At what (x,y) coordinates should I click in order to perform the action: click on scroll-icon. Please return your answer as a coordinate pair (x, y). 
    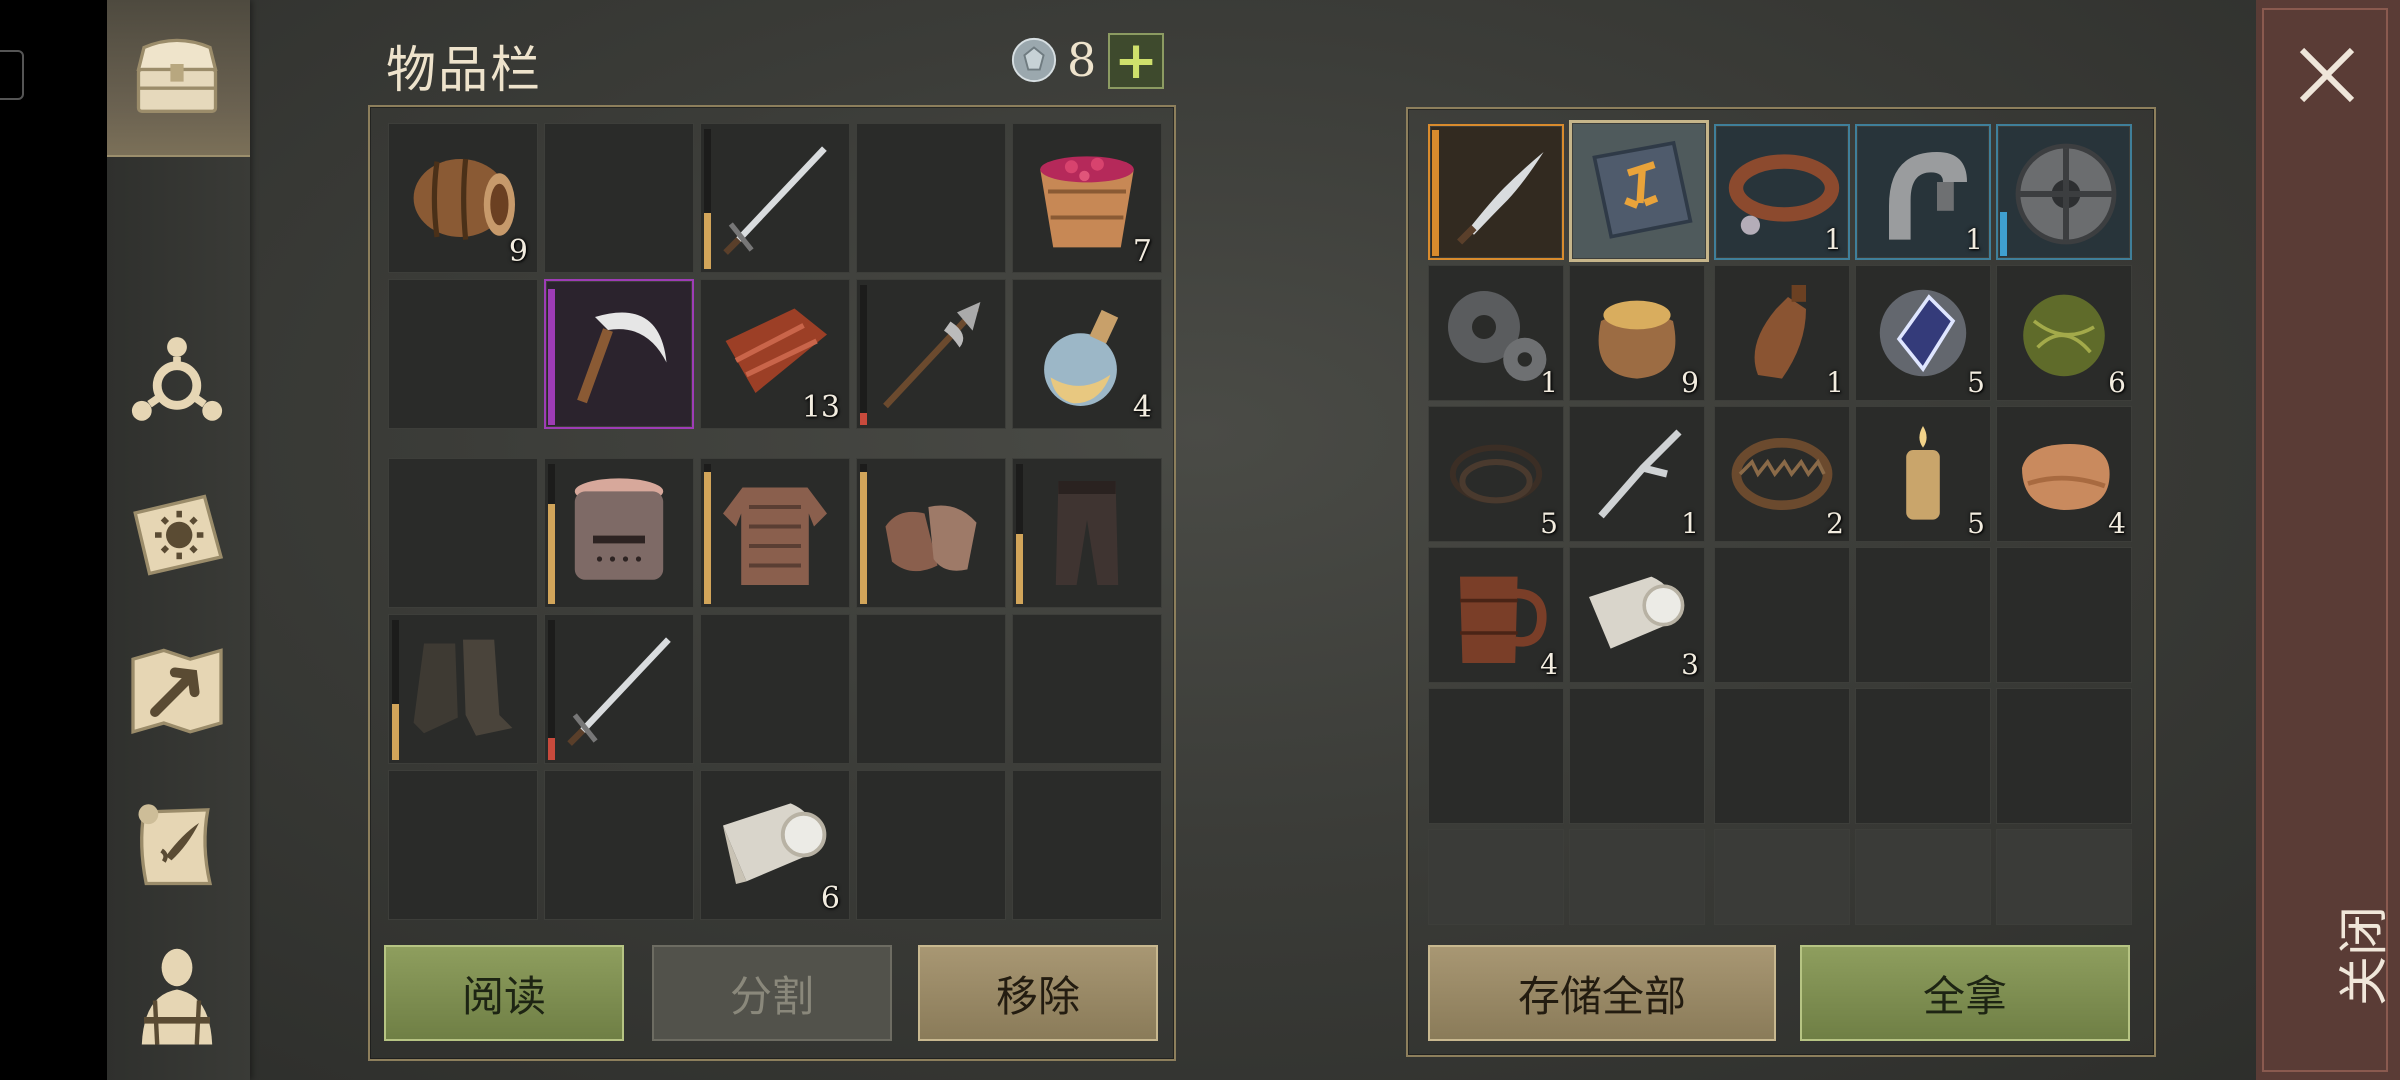
    Looking at the image, I should click on (177, 845).